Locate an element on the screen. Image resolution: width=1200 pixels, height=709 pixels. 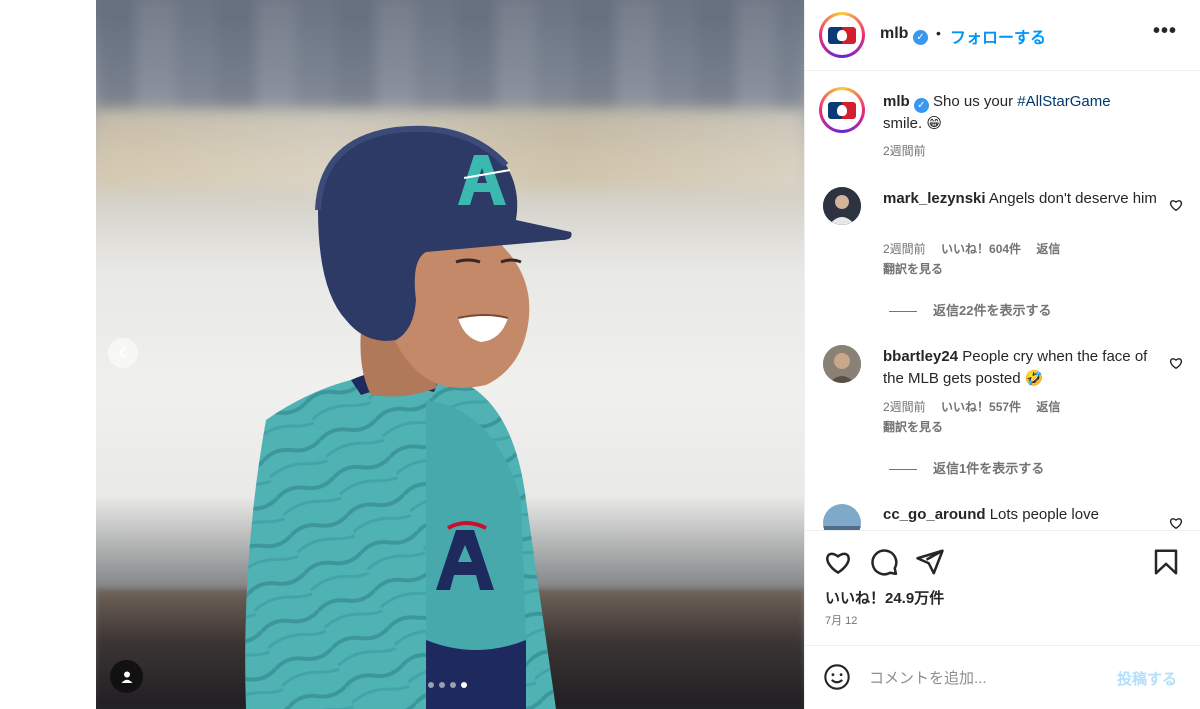
user-tag-icon is located at coordinates (126, 676).